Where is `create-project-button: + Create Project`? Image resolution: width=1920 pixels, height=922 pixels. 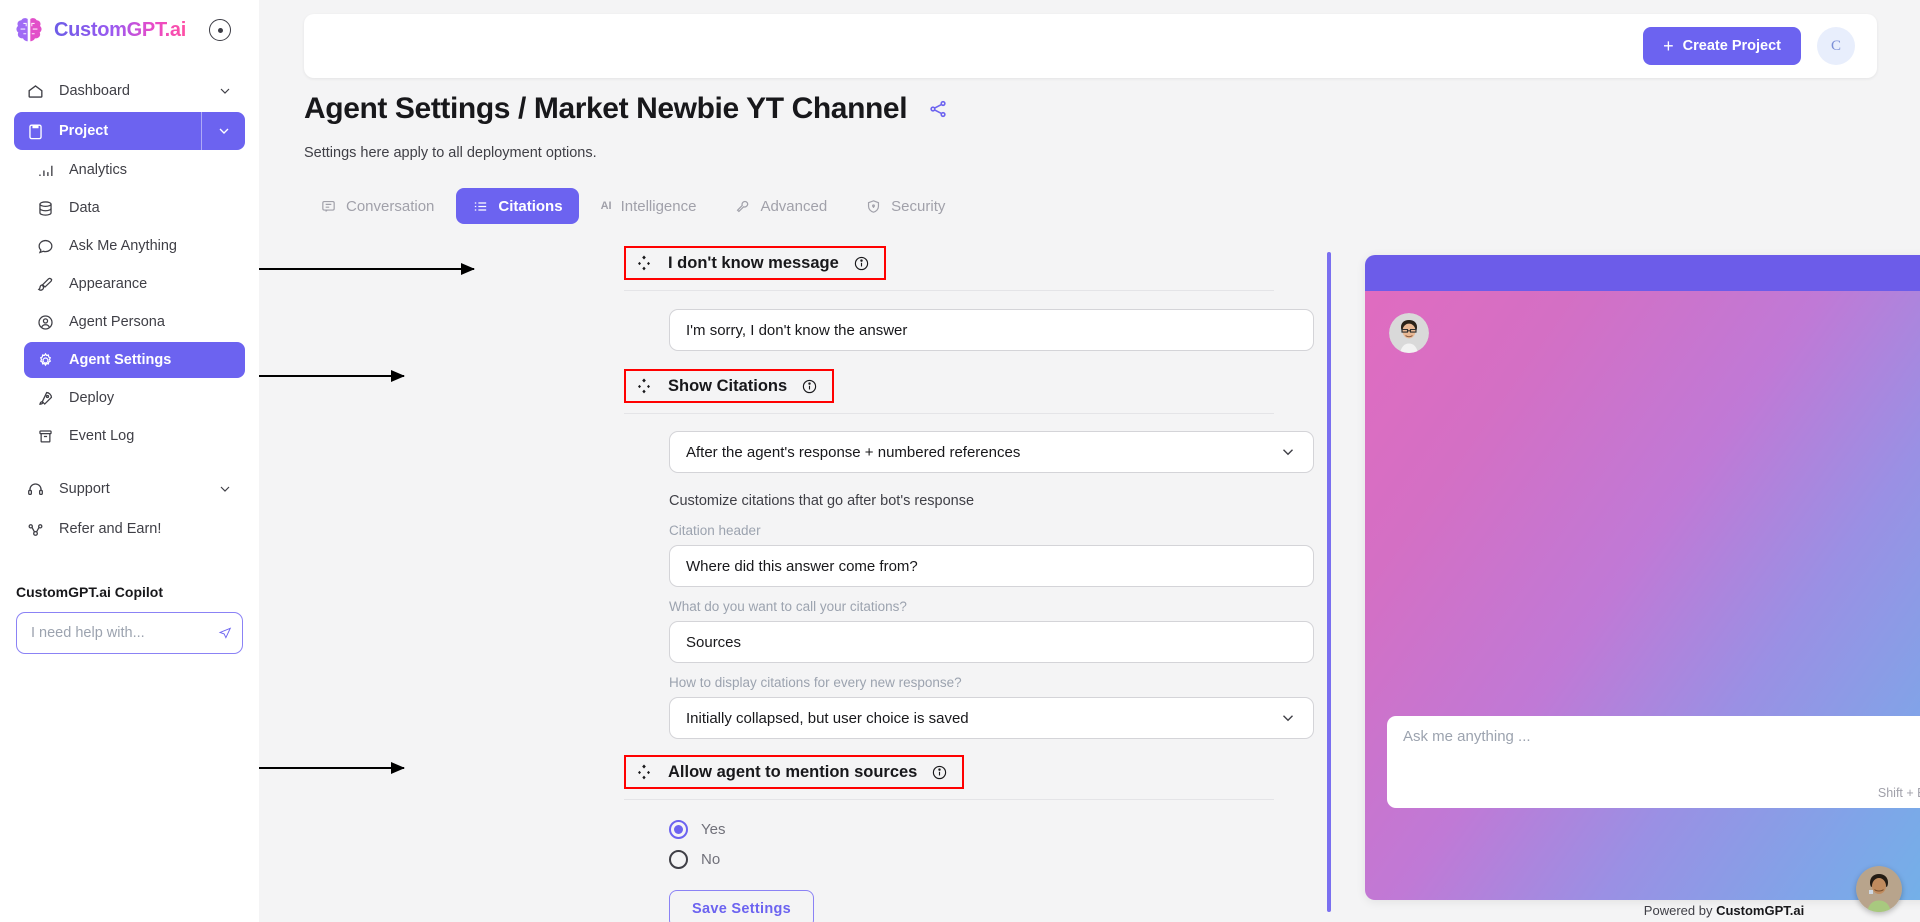
create-project-button: + Create Project is located at coordinates (1722, 46).